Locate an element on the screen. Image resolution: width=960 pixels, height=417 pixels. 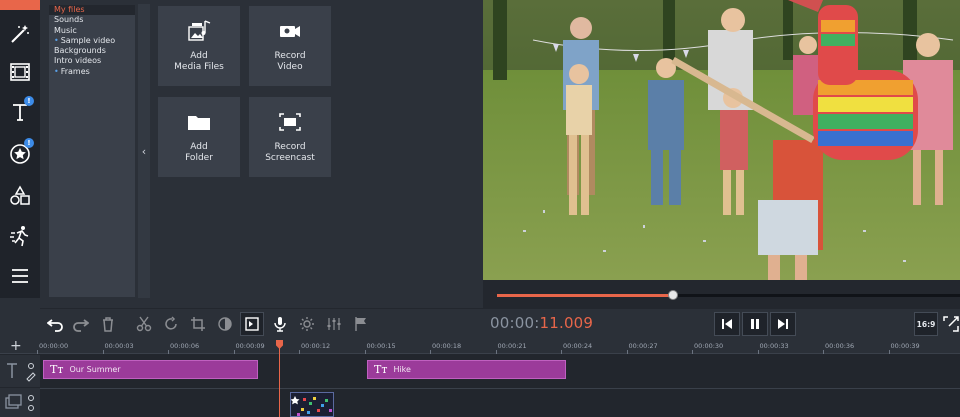
playback-progress-area is located at coordinates (721, 294).